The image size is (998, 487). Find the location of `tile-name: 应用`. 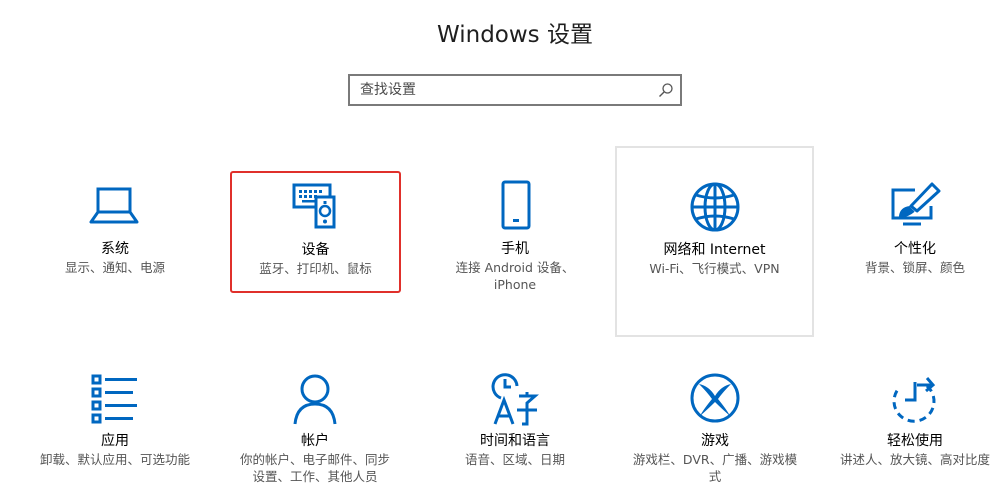

tile-name: 应用 is located at coordinates (115, 441).